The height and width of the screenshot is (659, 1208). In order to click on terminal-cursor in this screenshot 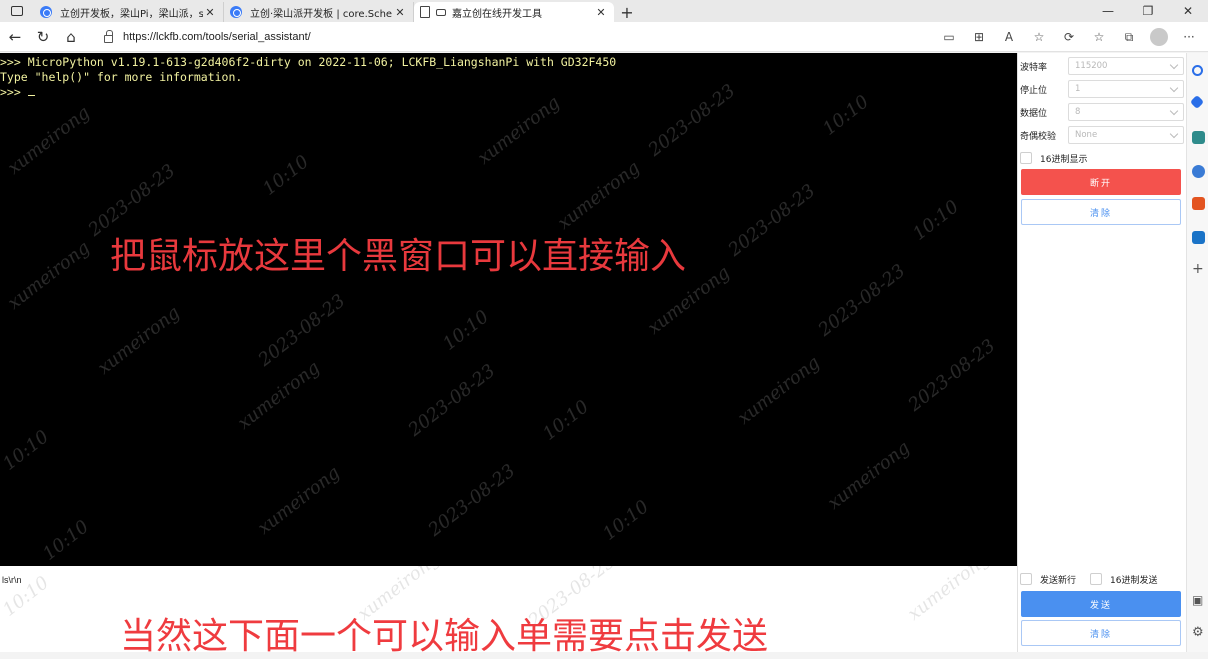, I will do `click(31, 91)`.